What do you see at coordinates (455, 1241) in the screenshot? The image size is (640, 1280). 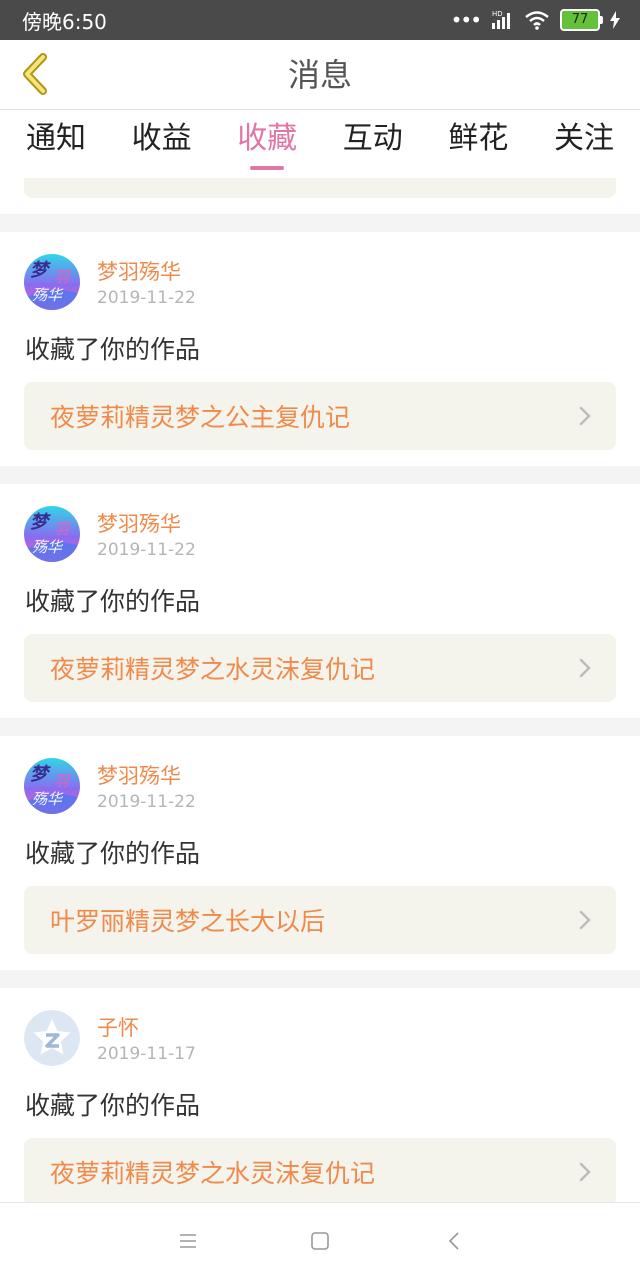 I see `back-nav-icon` at bounding box center [455, 1241].